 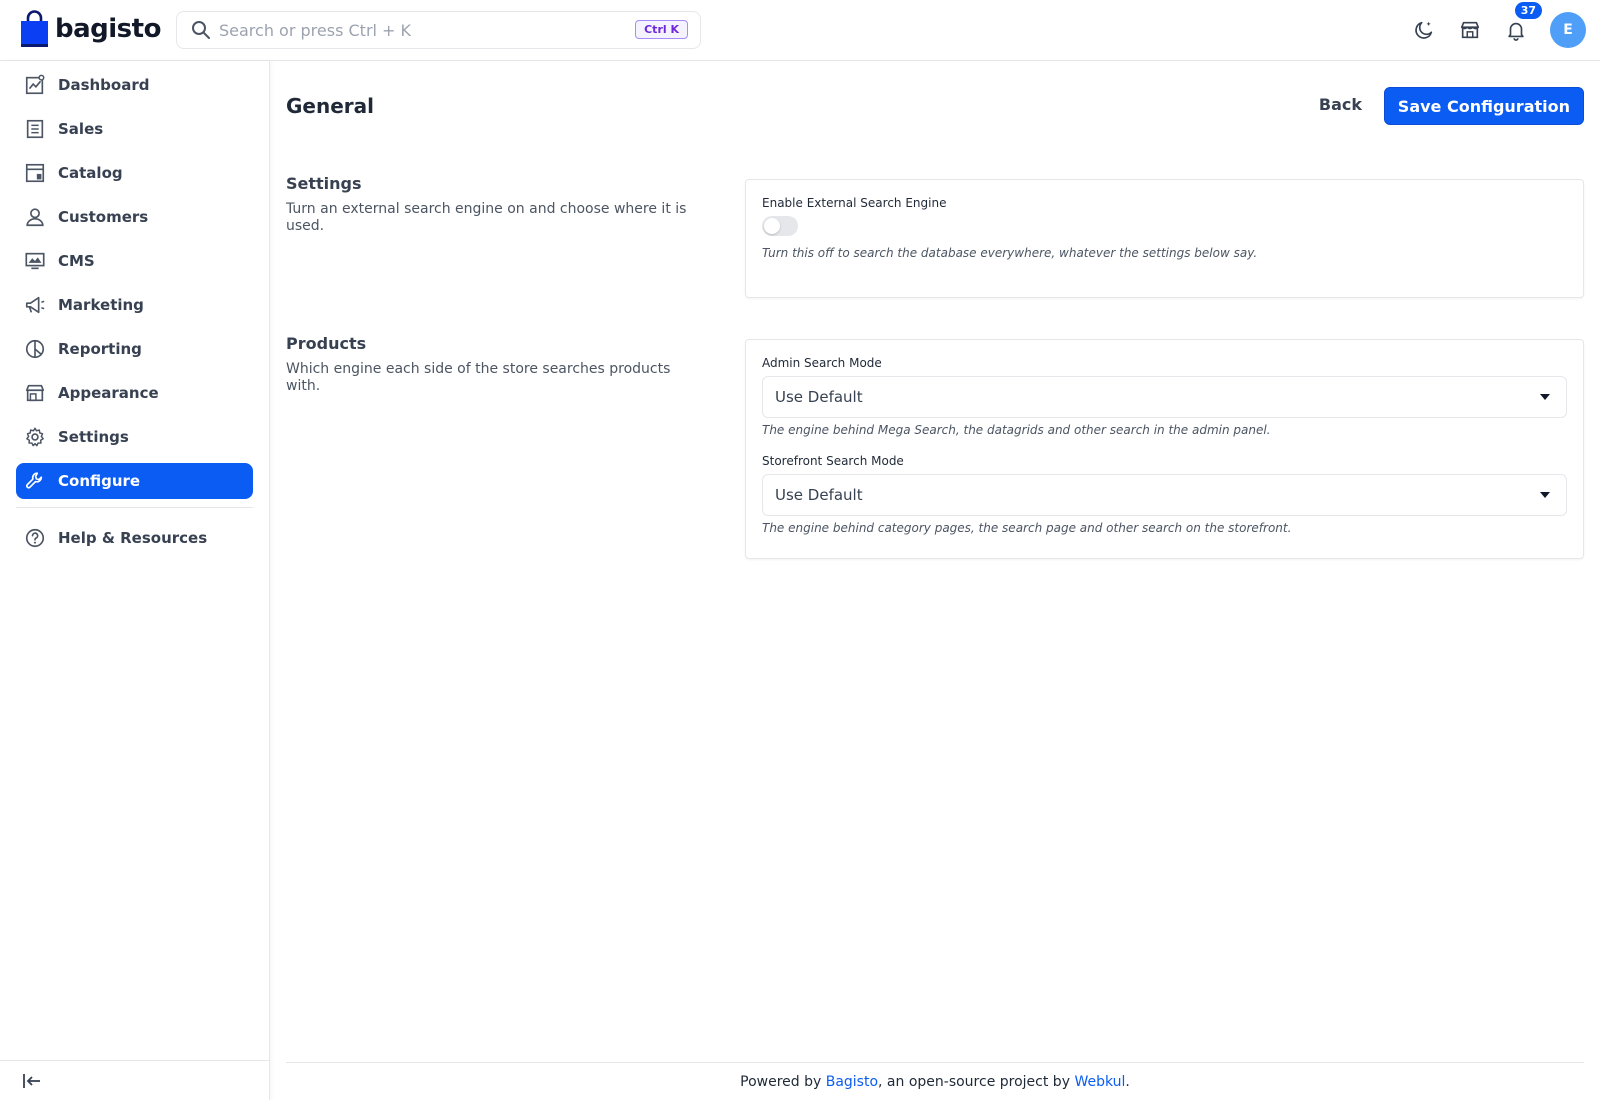 I want to click on admin-search-mode-select: Use Default, so click(x=1164, y=397).